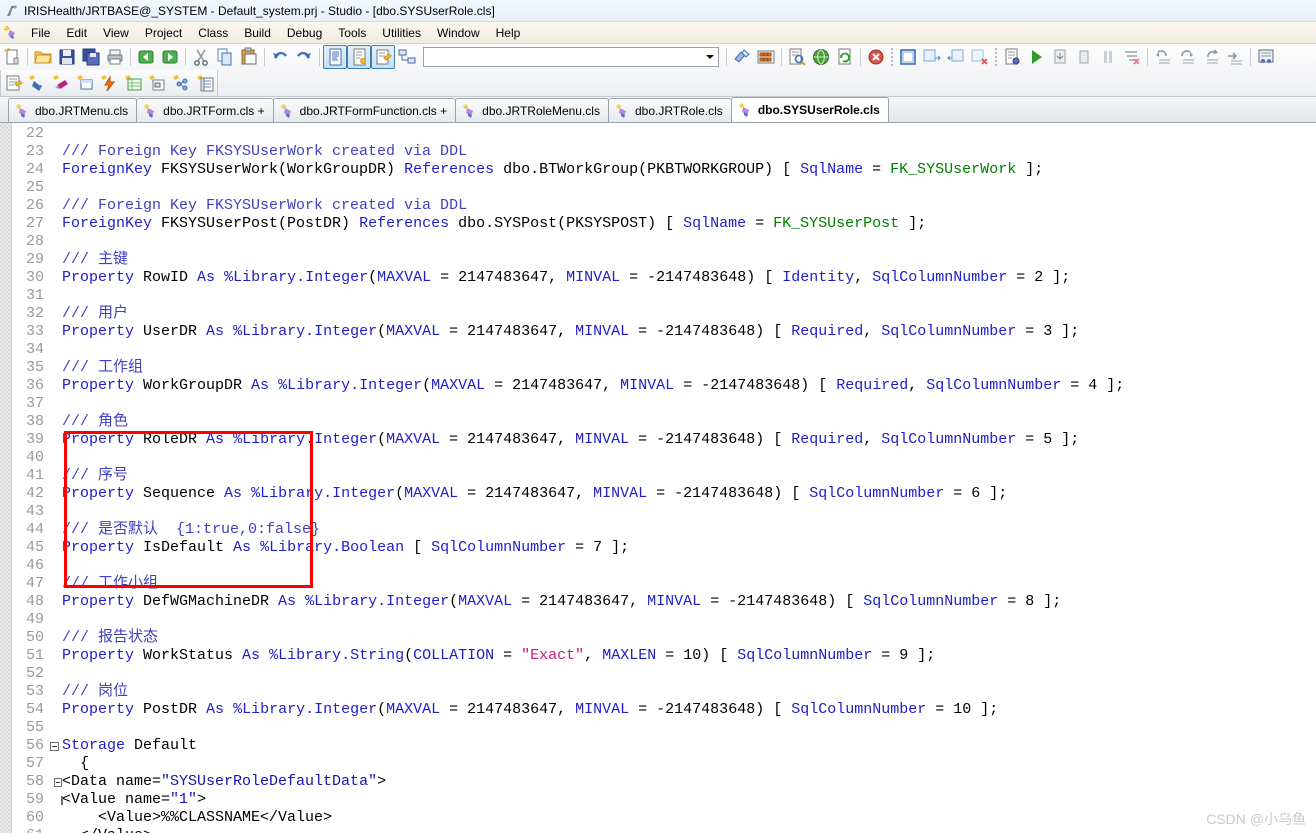  What do you see at coordinates (658, 620) in the screenshot?
I see `code-line: 49` at bounding box center [658, 620].